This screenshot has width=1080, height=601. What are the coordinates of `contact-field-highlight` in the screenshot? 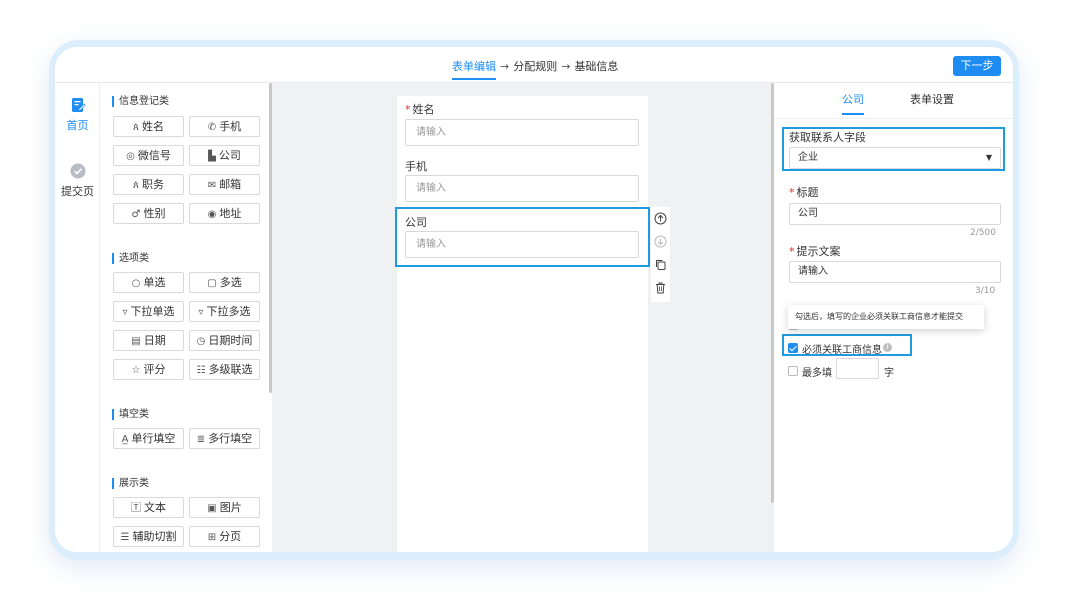 It's located at (893, 149).